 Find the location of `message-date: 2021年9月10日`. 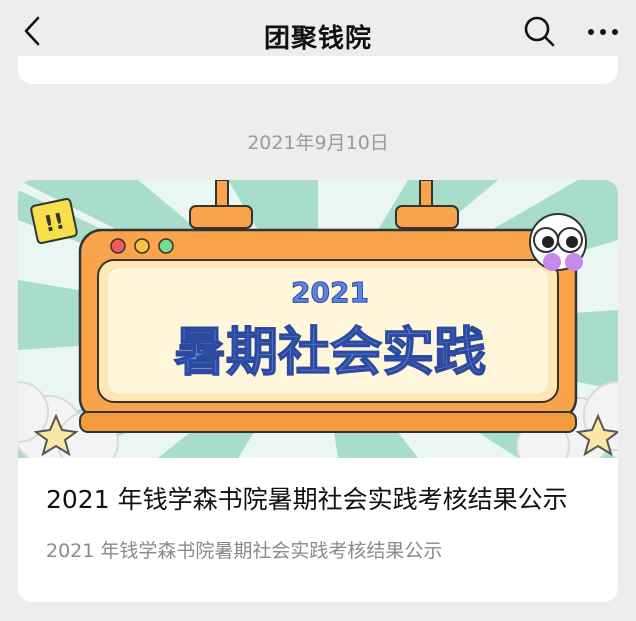

message-date: 2021年9月10日 is located at coordinates (318, 143).